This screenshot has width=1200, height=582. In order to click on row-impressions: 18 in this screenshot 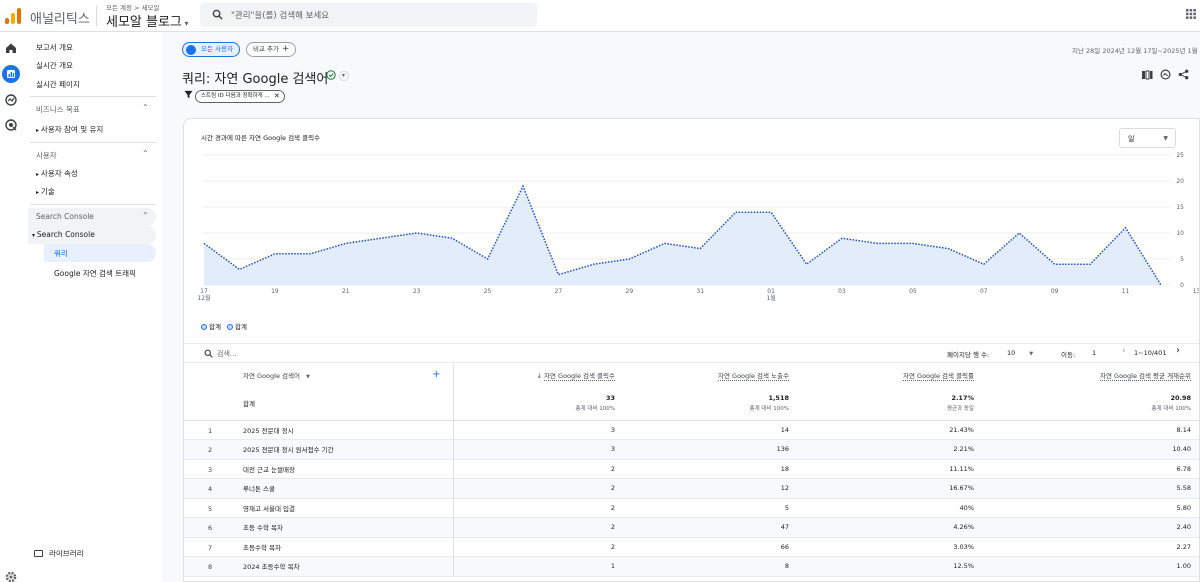, I will do `click(710, 469)`.